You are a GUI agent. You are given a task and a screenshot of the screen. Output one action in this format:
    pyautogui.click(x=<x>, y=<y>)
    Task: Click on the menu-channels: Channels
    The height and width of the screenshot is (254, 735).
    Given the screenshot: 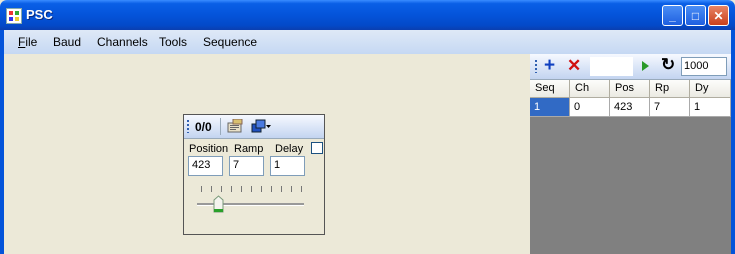 What is the action you would take?
    pyautogui.click(x=122, y=42)
    